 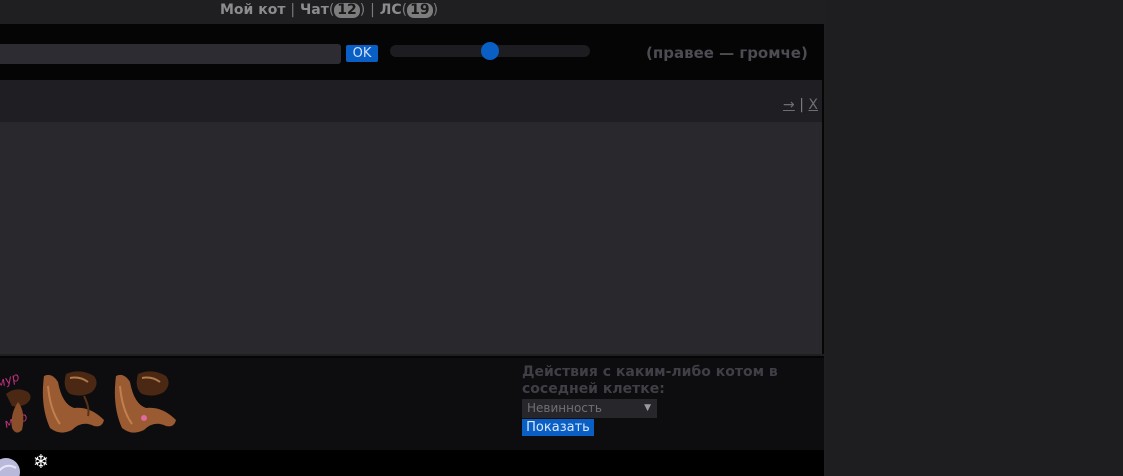 I want to click on action-select: Невинность ▼, so click(x=589, y=408).